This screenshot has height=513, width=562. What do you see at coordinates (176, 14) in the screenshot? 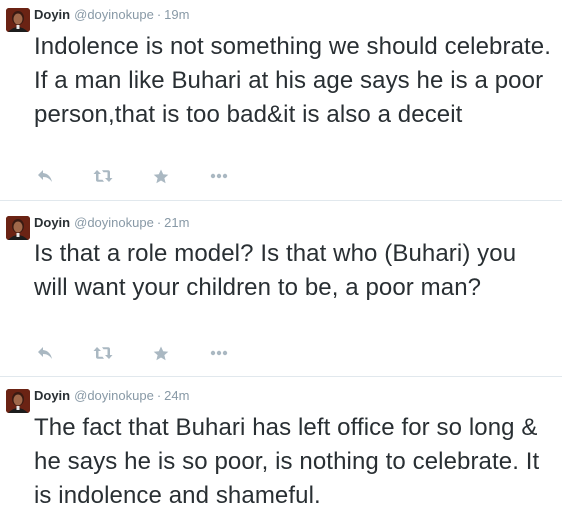
I see `timestamp: 19m` at bounding box center [176, 14].